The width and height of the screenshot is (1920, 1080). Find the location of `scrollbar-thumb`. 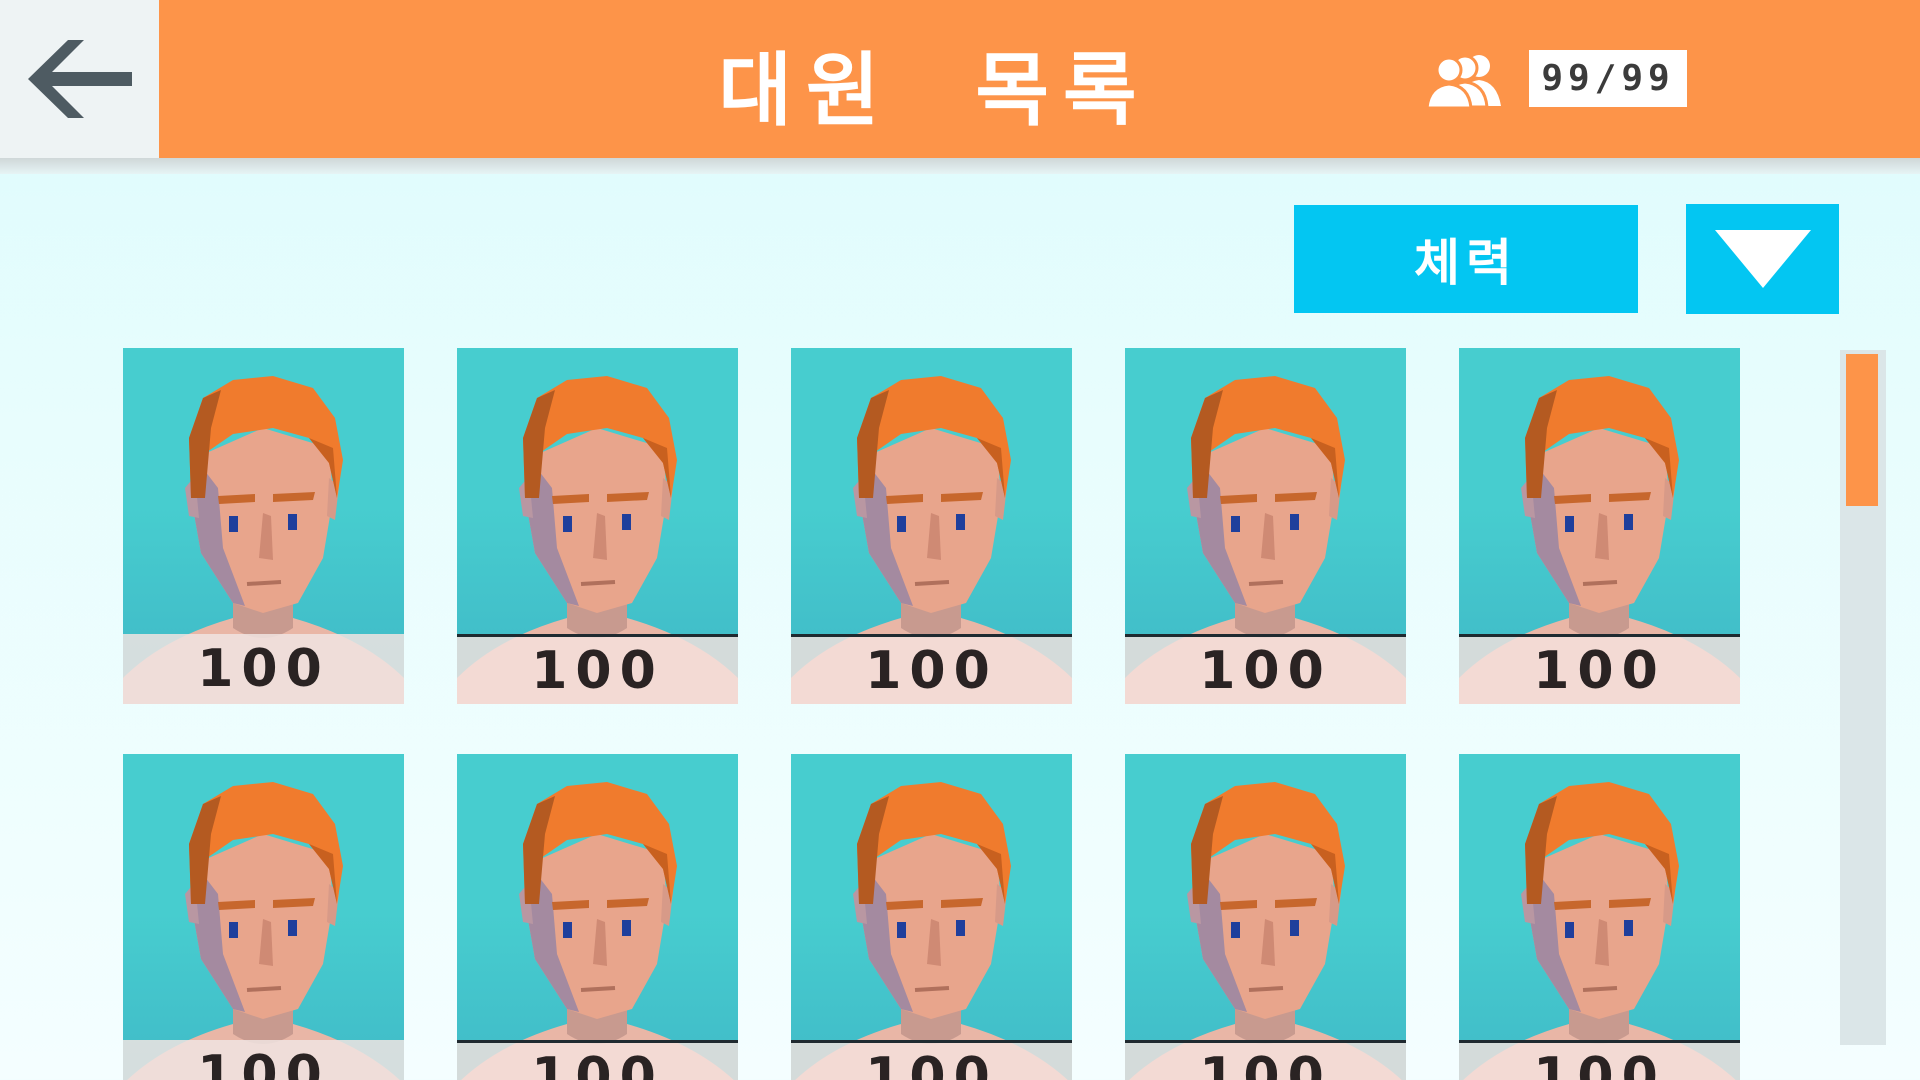

scrollbar-thumb is located at coordinates (1862, 430).